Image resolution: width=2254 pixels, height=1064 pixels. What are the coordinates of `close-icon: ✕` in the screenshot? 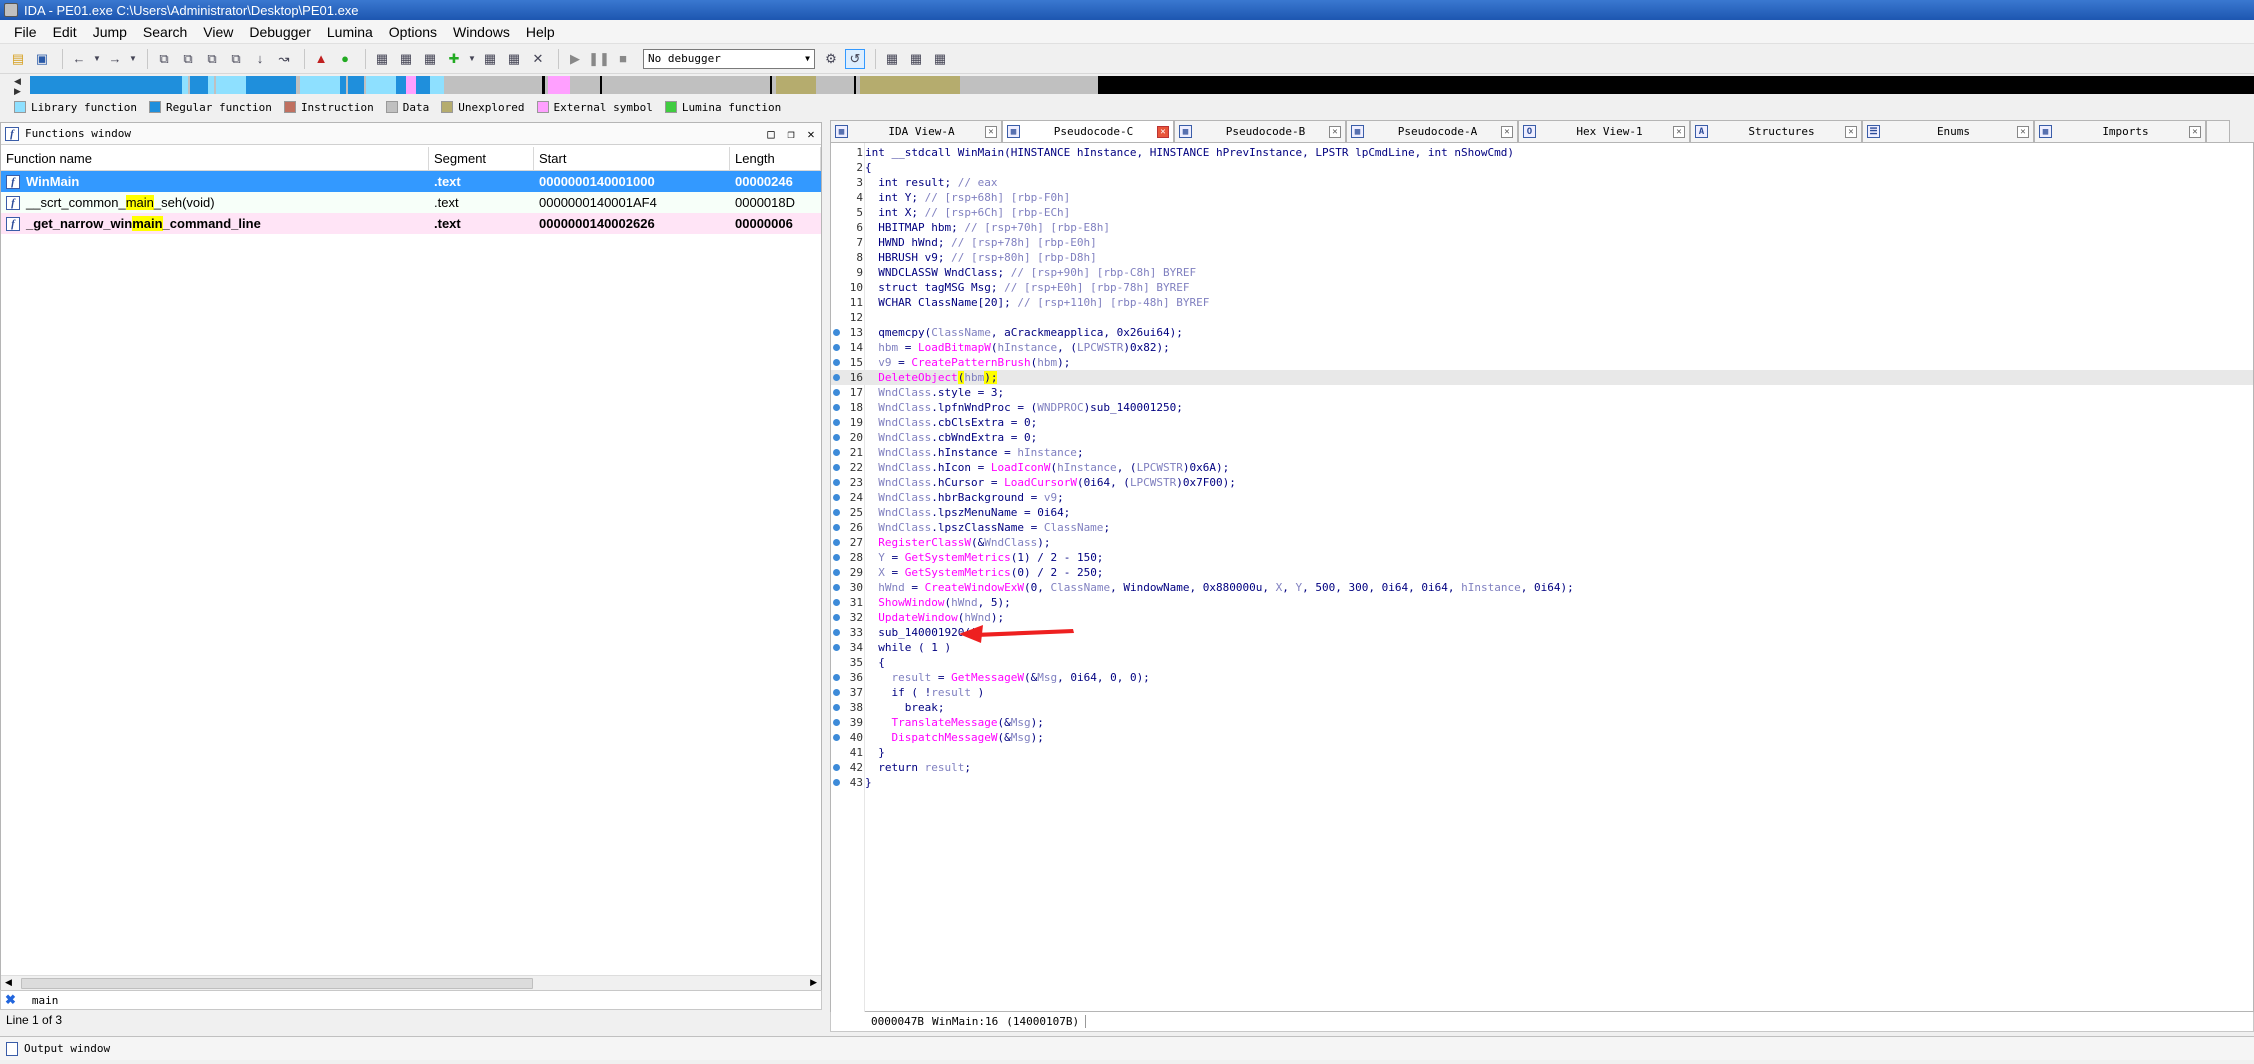 It's located at (811, 134).